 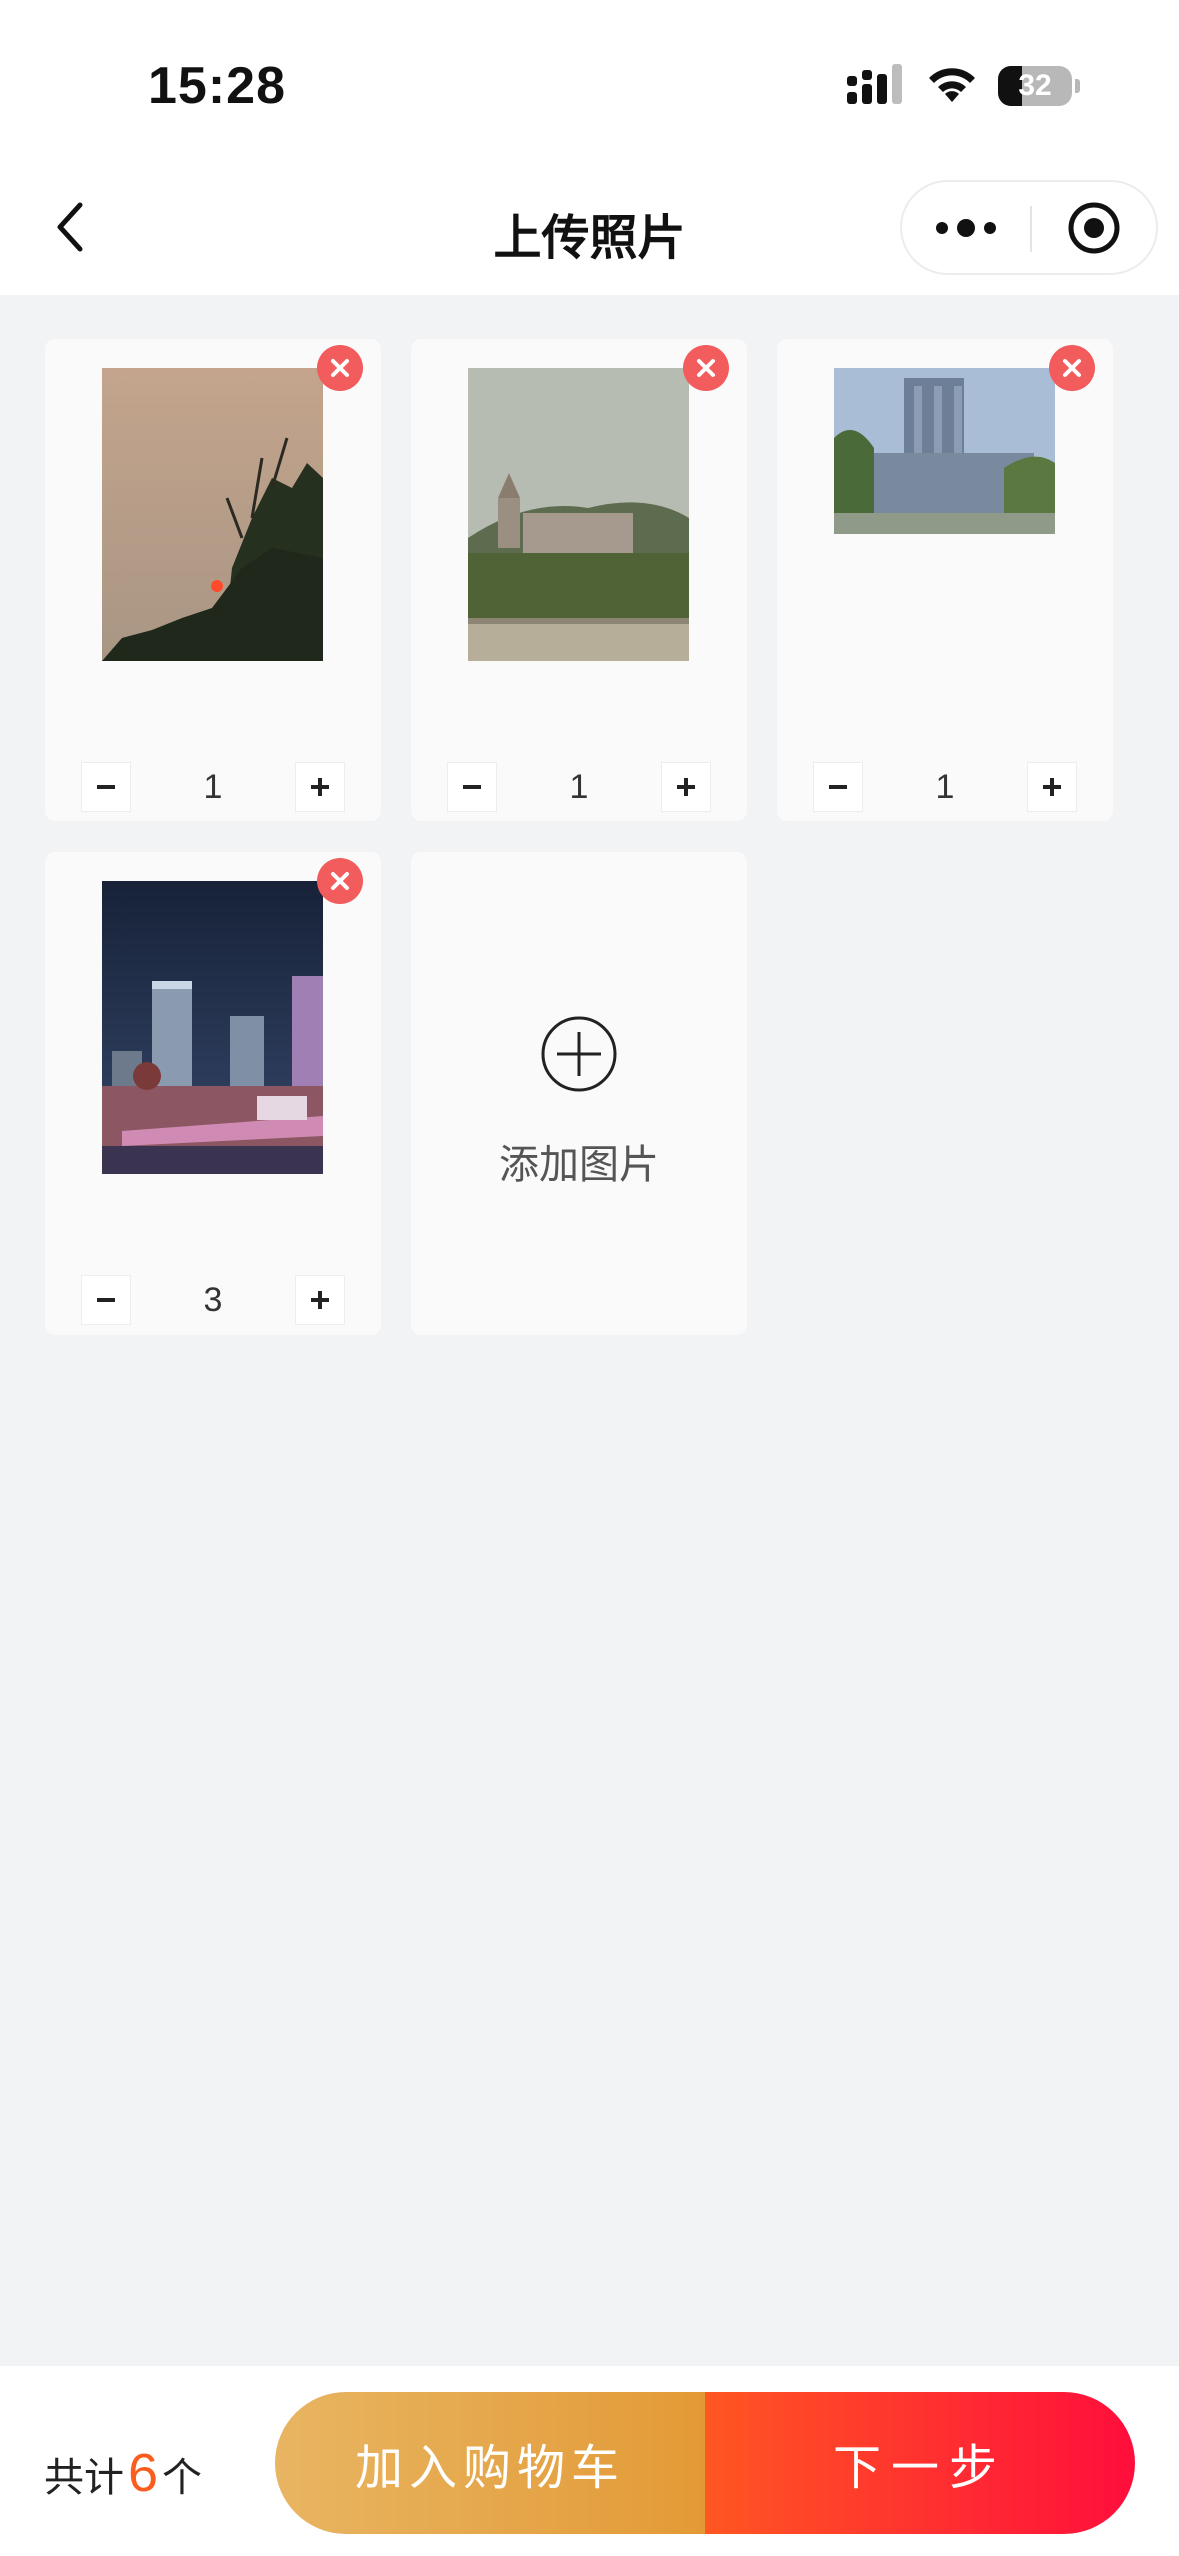 I want to click on total-prefix: 共计, so click(x=84, y=2478).